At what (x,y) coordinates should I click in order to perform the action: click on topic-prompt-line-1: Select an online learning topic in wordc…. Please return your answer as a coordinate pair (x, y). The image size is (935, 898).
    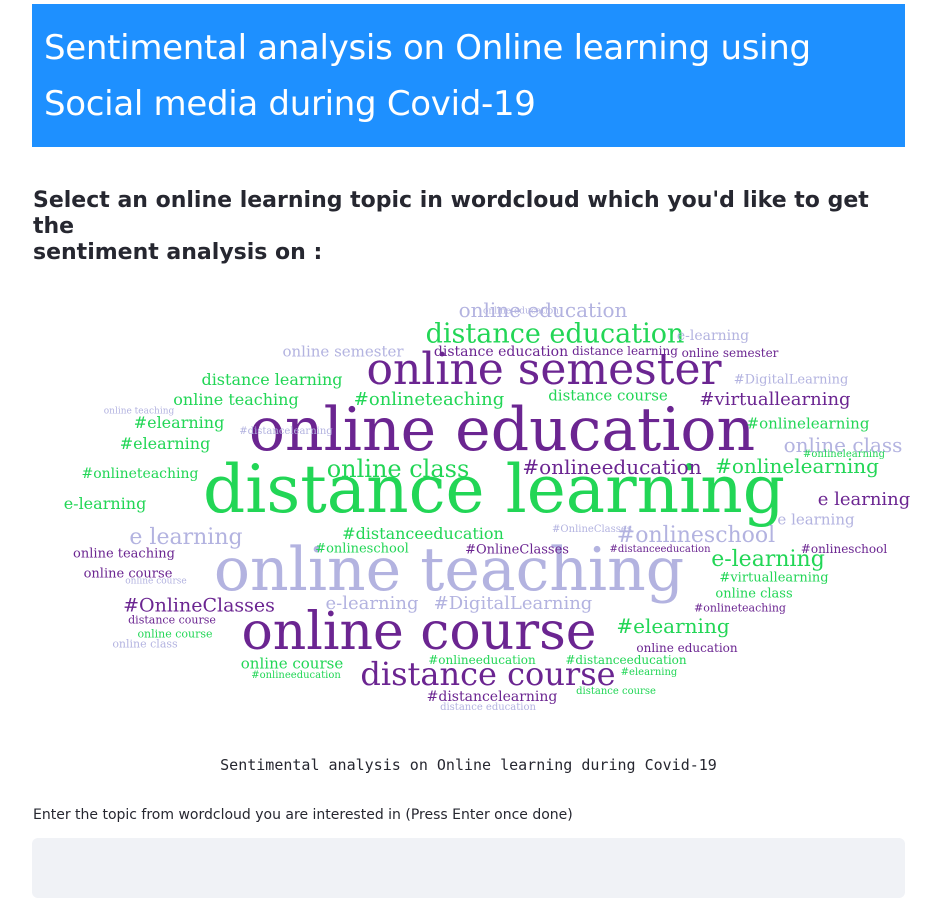
    Looking at the image, I should click on (451, 213).